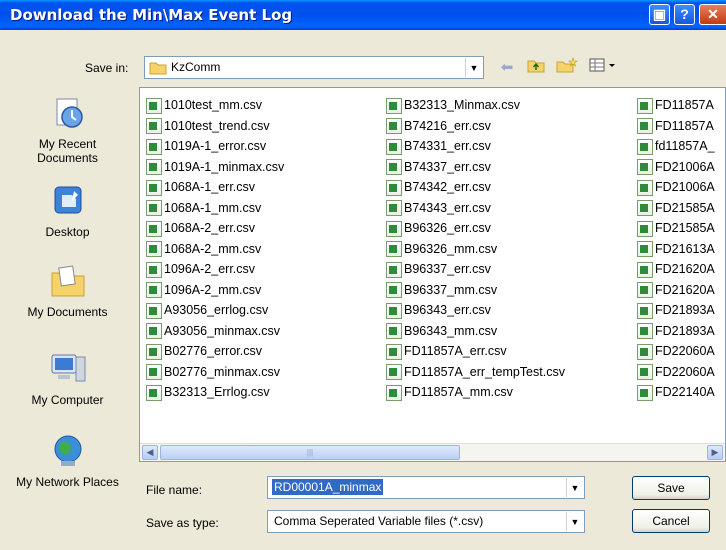 The width and height of the screenshot is (726, 550). Describe the element at coordinates (208, 126) in the screenshot. I see `file-item: 1010test_trend.csv` at that location.